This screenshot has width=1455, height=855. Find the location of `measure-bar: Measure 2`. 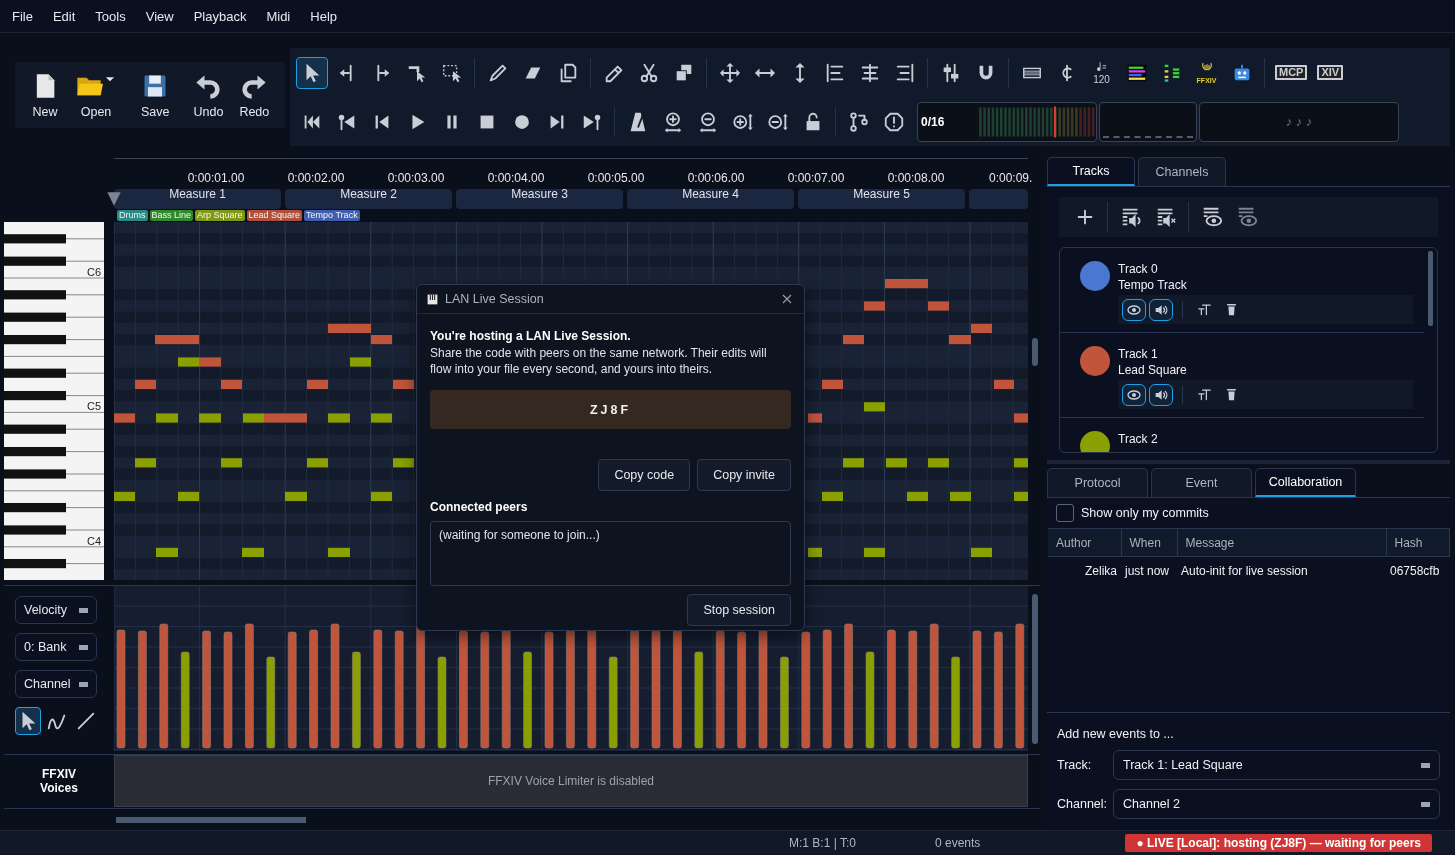

measure-bar: Measure 2 is located at coordinates (368, 199).